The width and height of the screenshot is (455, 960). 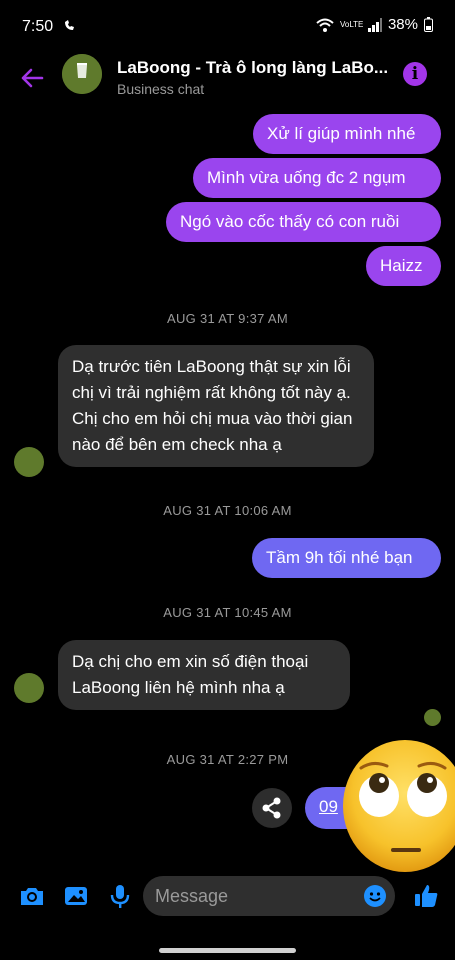 What do you see at coordinates (38, 26) in the screenshot?
I see `status-time: 7:50` at bounding box center [38, 26].